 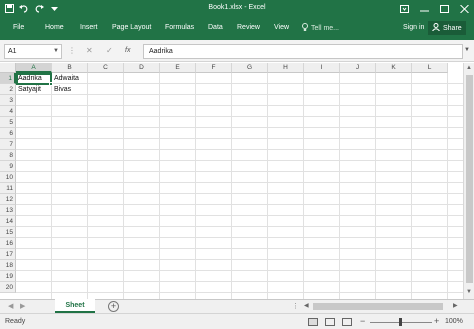 What do you see at coordinates (394, 68) in the screenshot?
I see `column-header-k: K` at bounding box center [394, 68].